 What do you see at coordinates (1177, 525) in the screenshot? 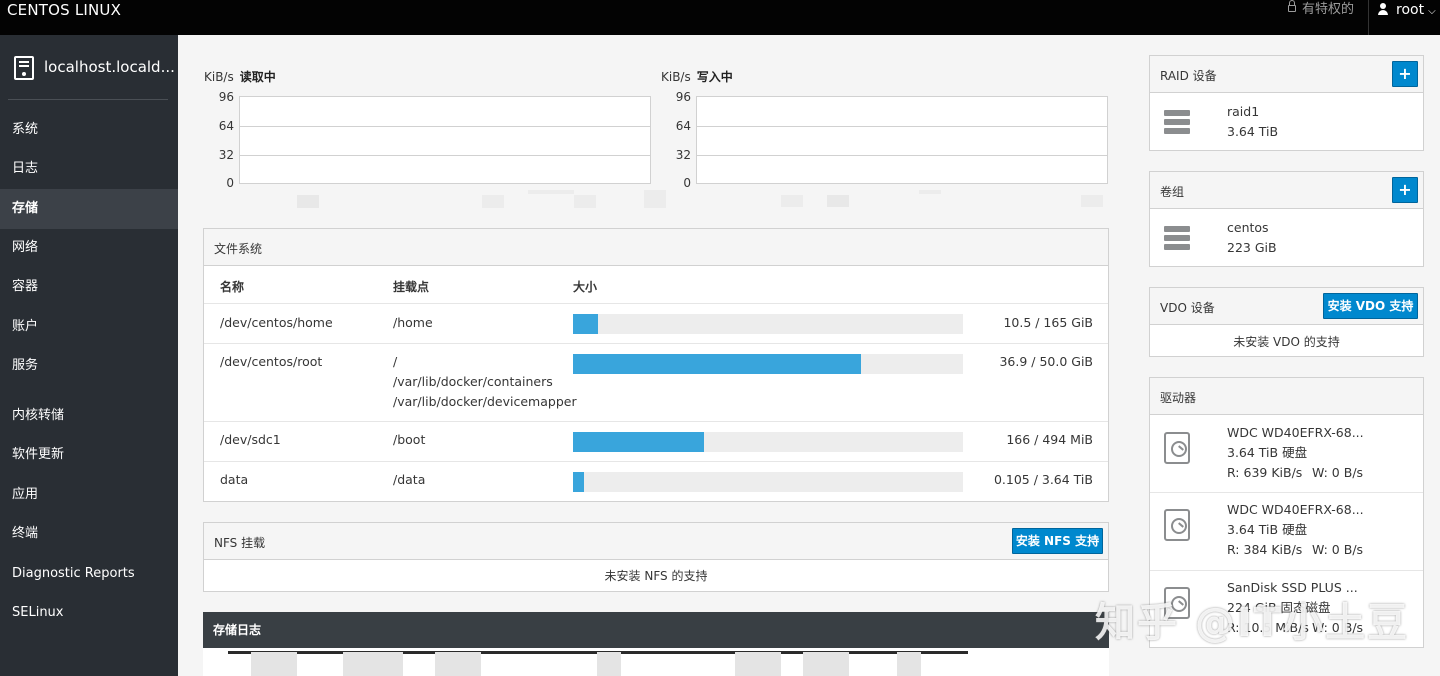
I see `hard-disk-icon` at bounding box center [1177, 525].